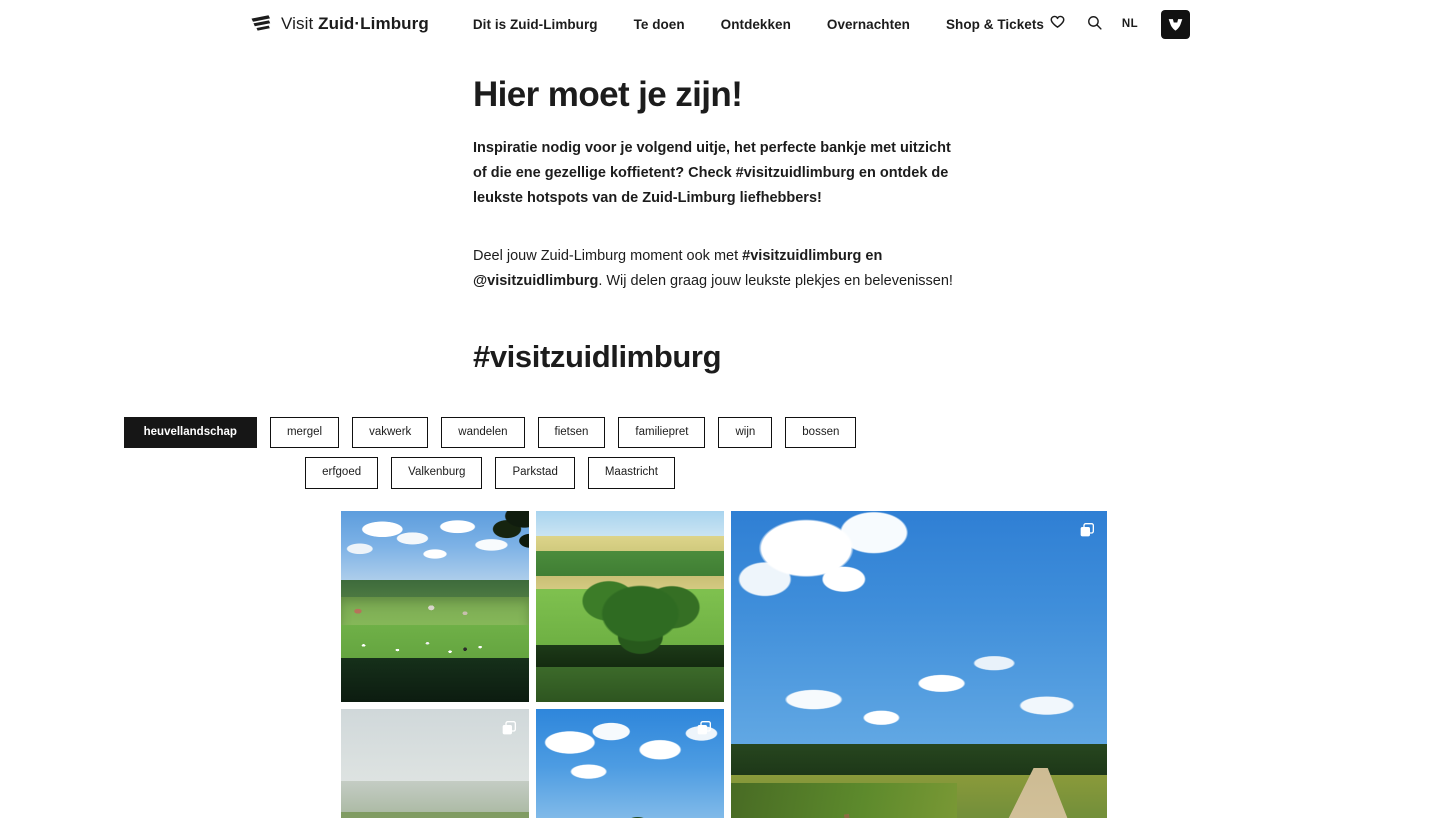 This screenshot has width=1440, height=818. Describe the element at coordinates (756, 24) in the screenshot. I see `nav-ontdekken: Ontdekken` at that location.